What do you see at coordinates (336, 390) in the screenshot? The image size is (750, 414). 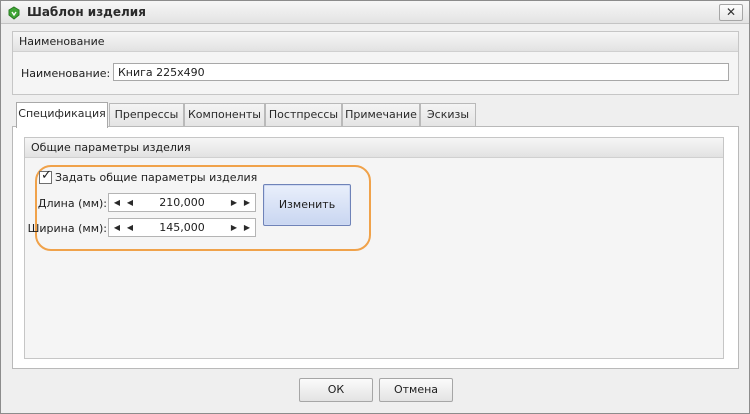 I see `ok-button: ОК` at bounding box center [336, 390].